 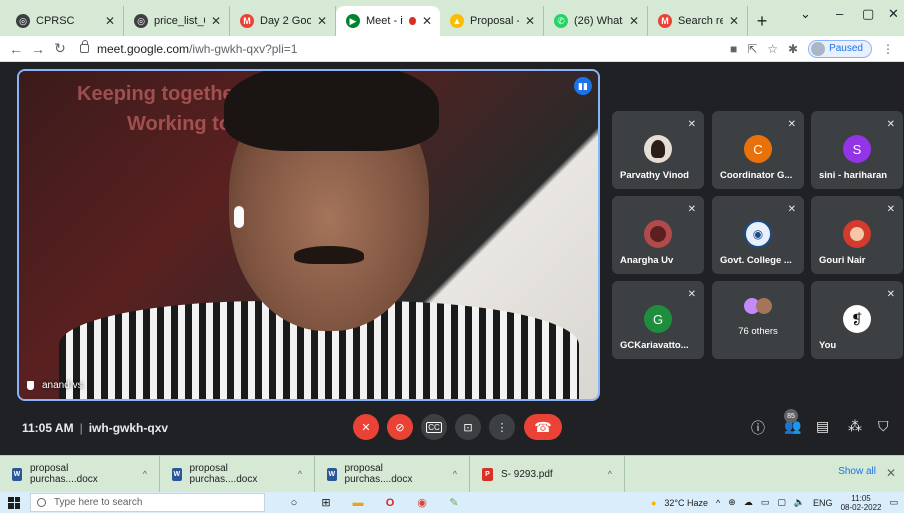 What do you see at coordinates (358, 503) in the screenshot?
I see `file-explorer-icon: ▬` at bounding box center [358, 503].